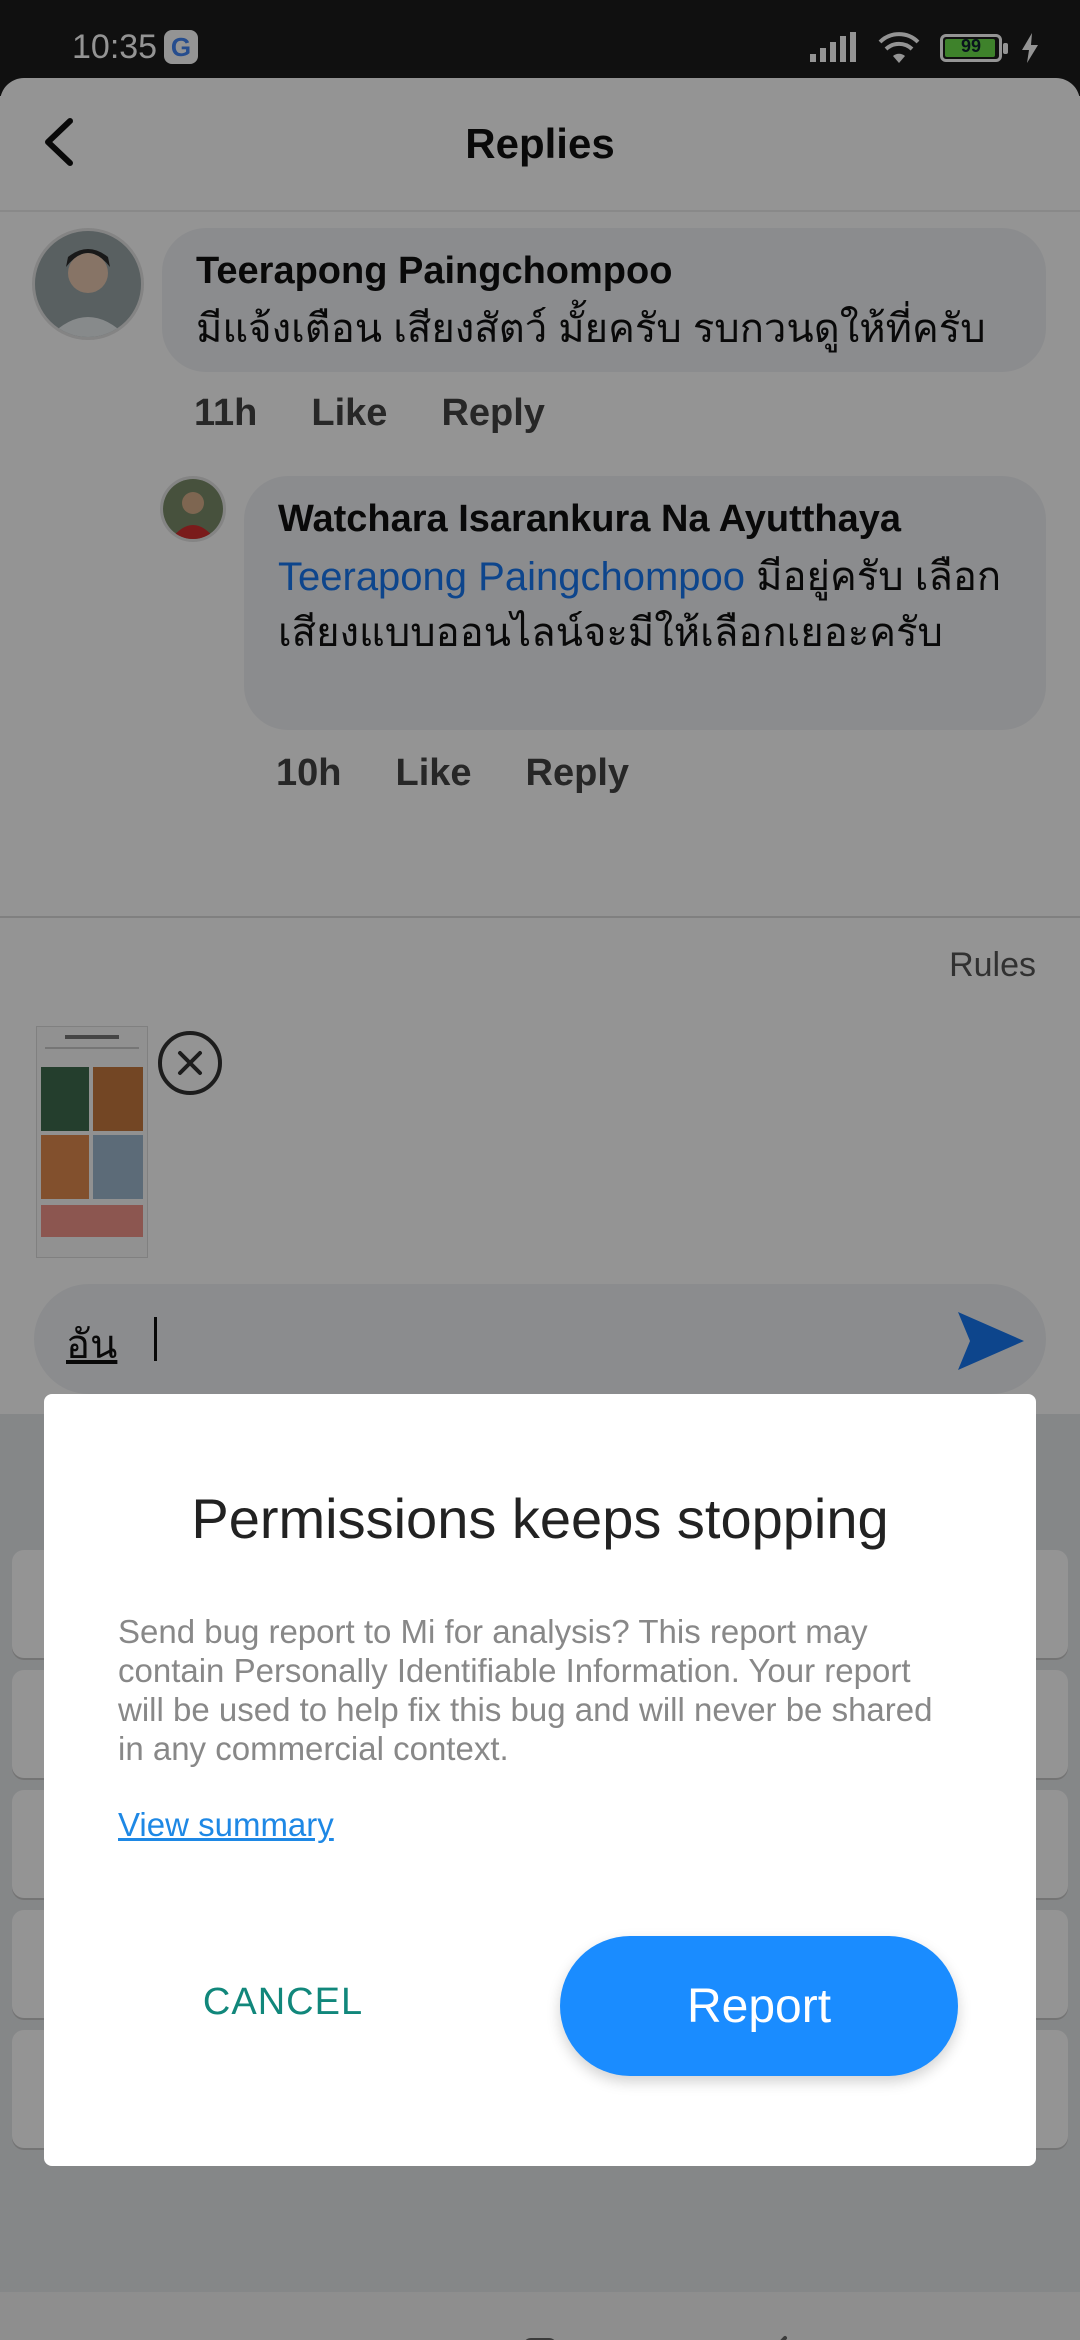  Describe the element at coordinates (283, 2002) in the screenshot. I see `cancel-button: CANCEL` at that location.